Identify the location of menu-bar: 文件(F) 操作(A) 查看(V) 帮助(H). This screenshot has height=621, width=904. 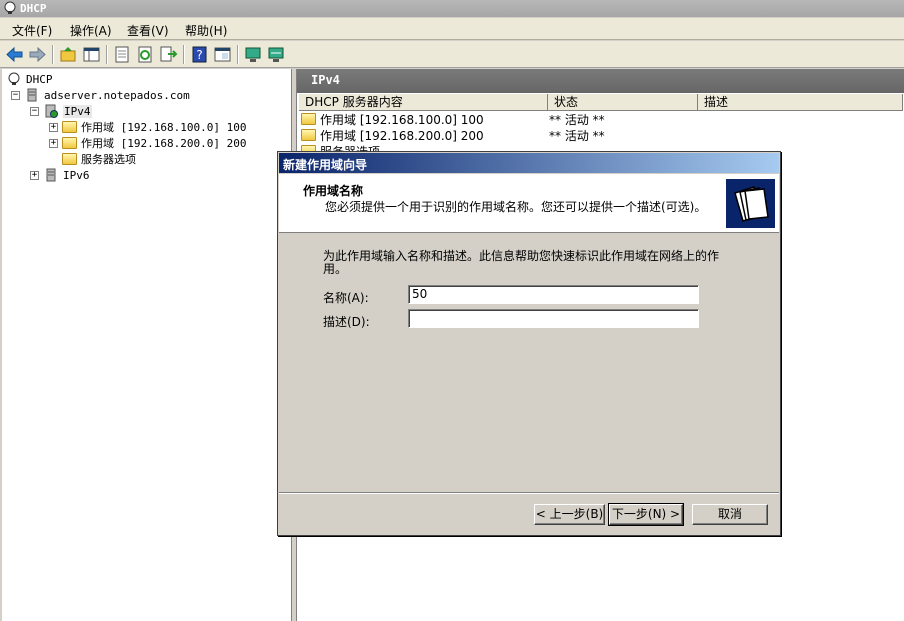
(452, 29).